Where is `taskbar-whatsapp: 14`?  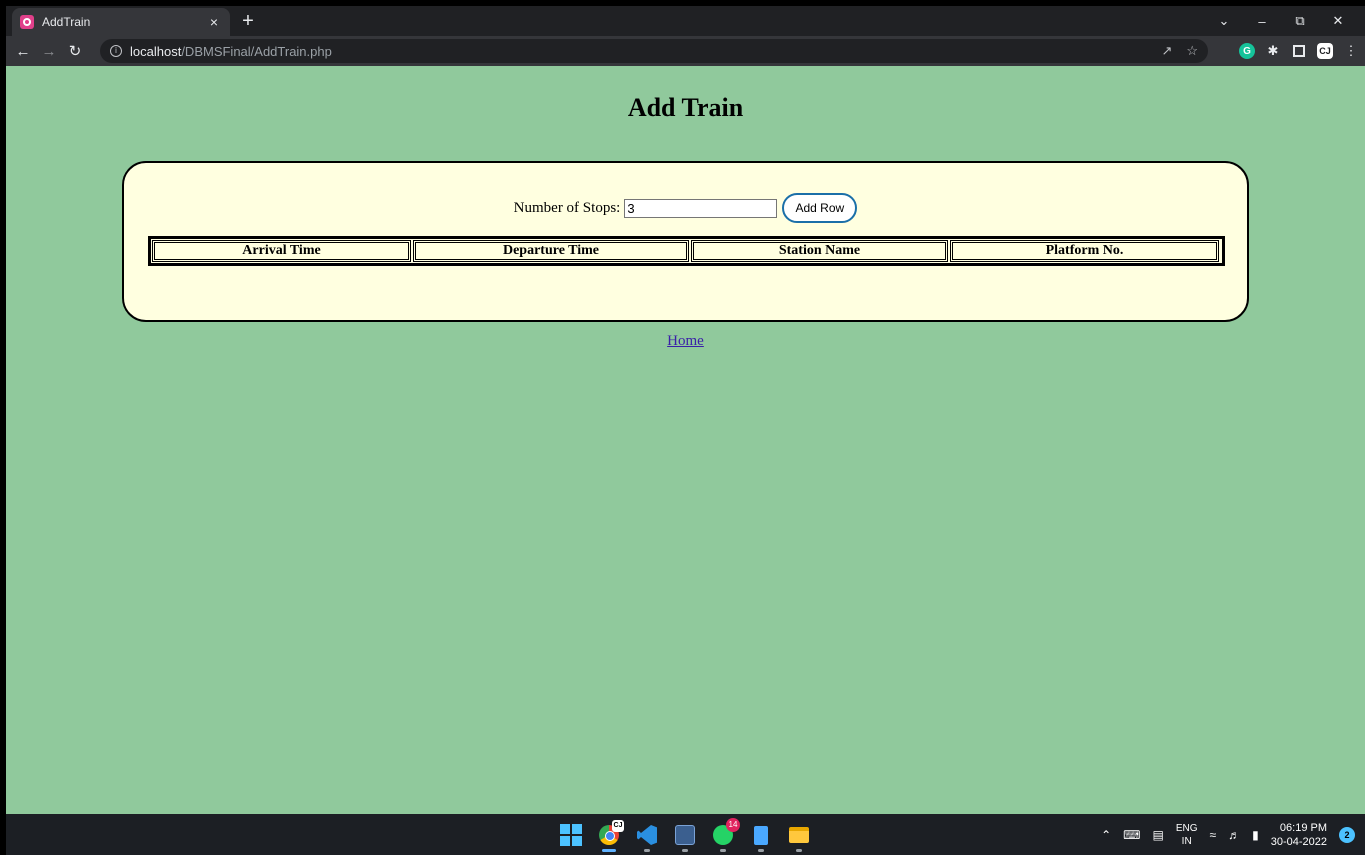 taskbar-whatsapp: 14 is located at coordinates (725, 835).